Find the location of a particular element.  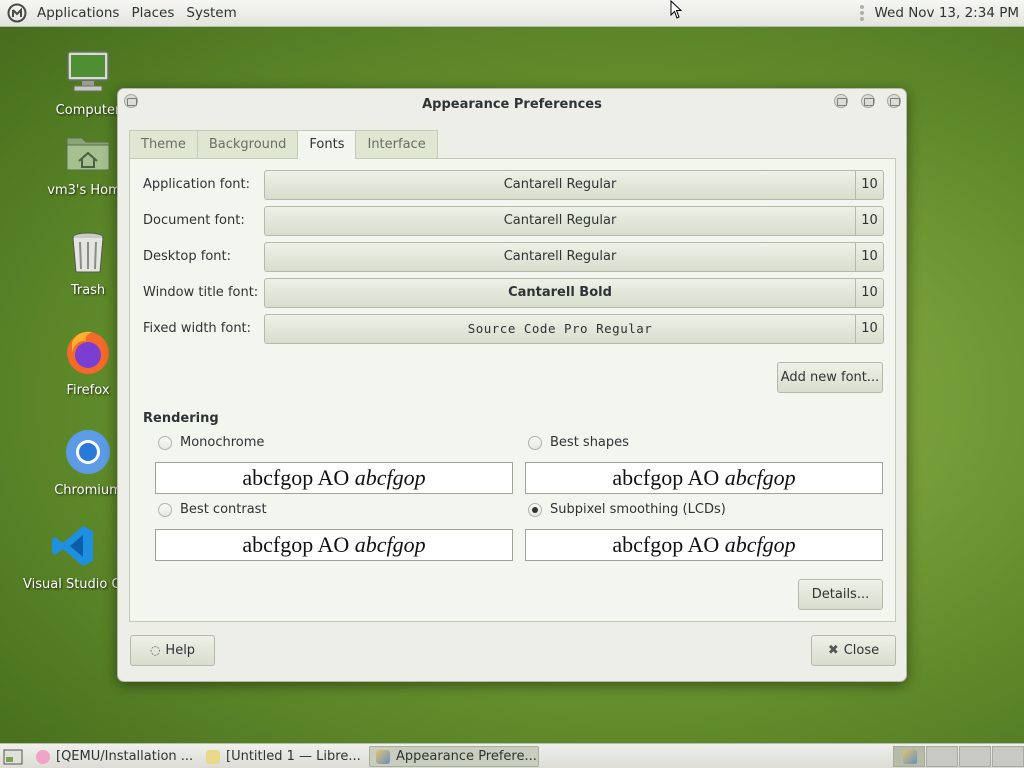

window-menu-button is located at coordinates (131, 101).